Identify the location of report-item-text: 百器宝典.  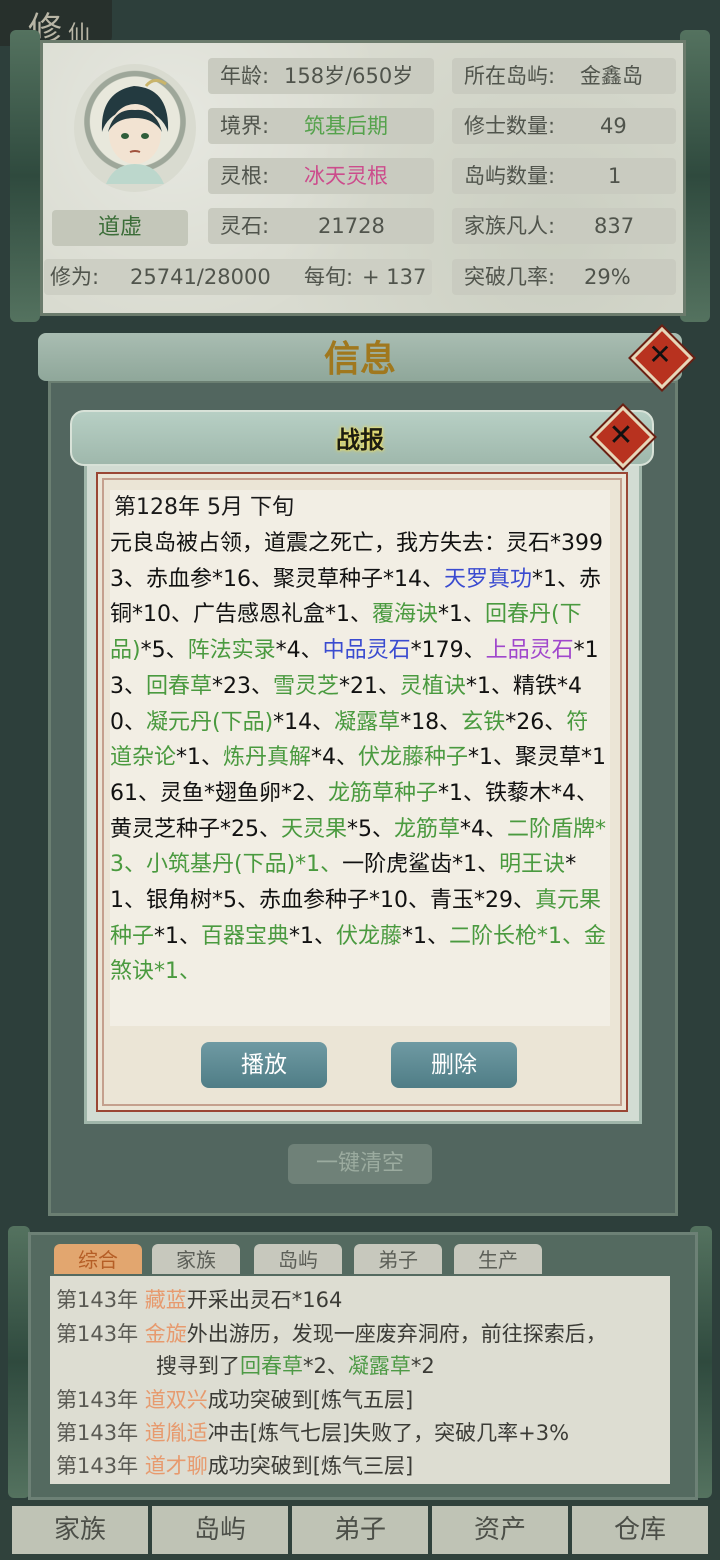
(245, 936).